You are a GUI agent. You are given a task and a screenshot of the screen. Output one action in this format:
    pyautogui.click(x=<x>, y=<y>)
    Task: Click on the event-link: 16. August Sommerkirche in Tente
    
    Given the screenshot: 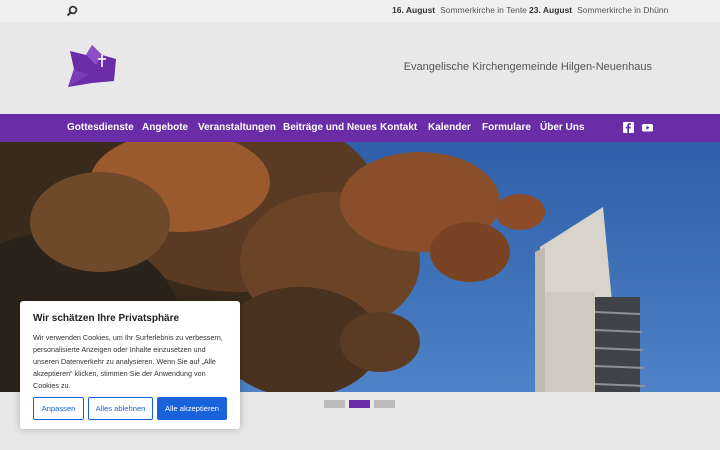 What is the action you would take?
    pyautogui.click(x=459, y=10)
    